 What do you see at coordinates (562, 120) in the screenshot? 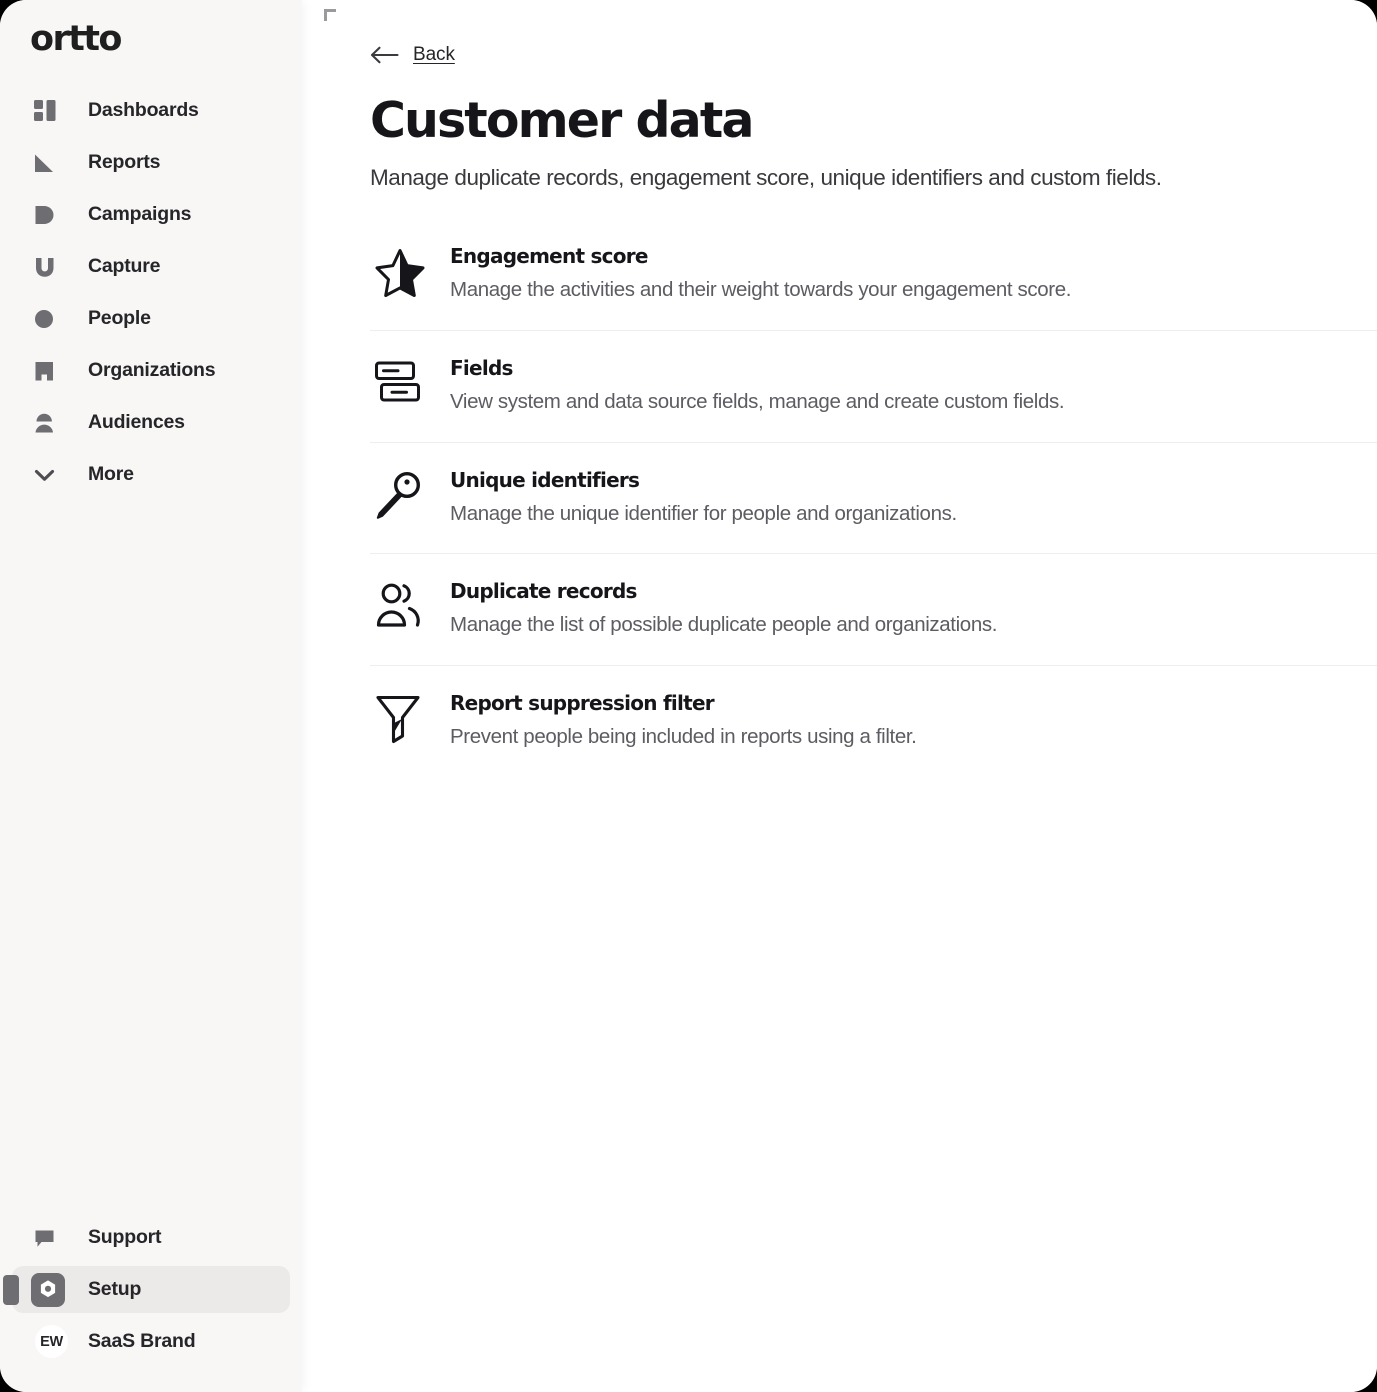
I see `page-title: Customer data` at bounding box center [562, 120].